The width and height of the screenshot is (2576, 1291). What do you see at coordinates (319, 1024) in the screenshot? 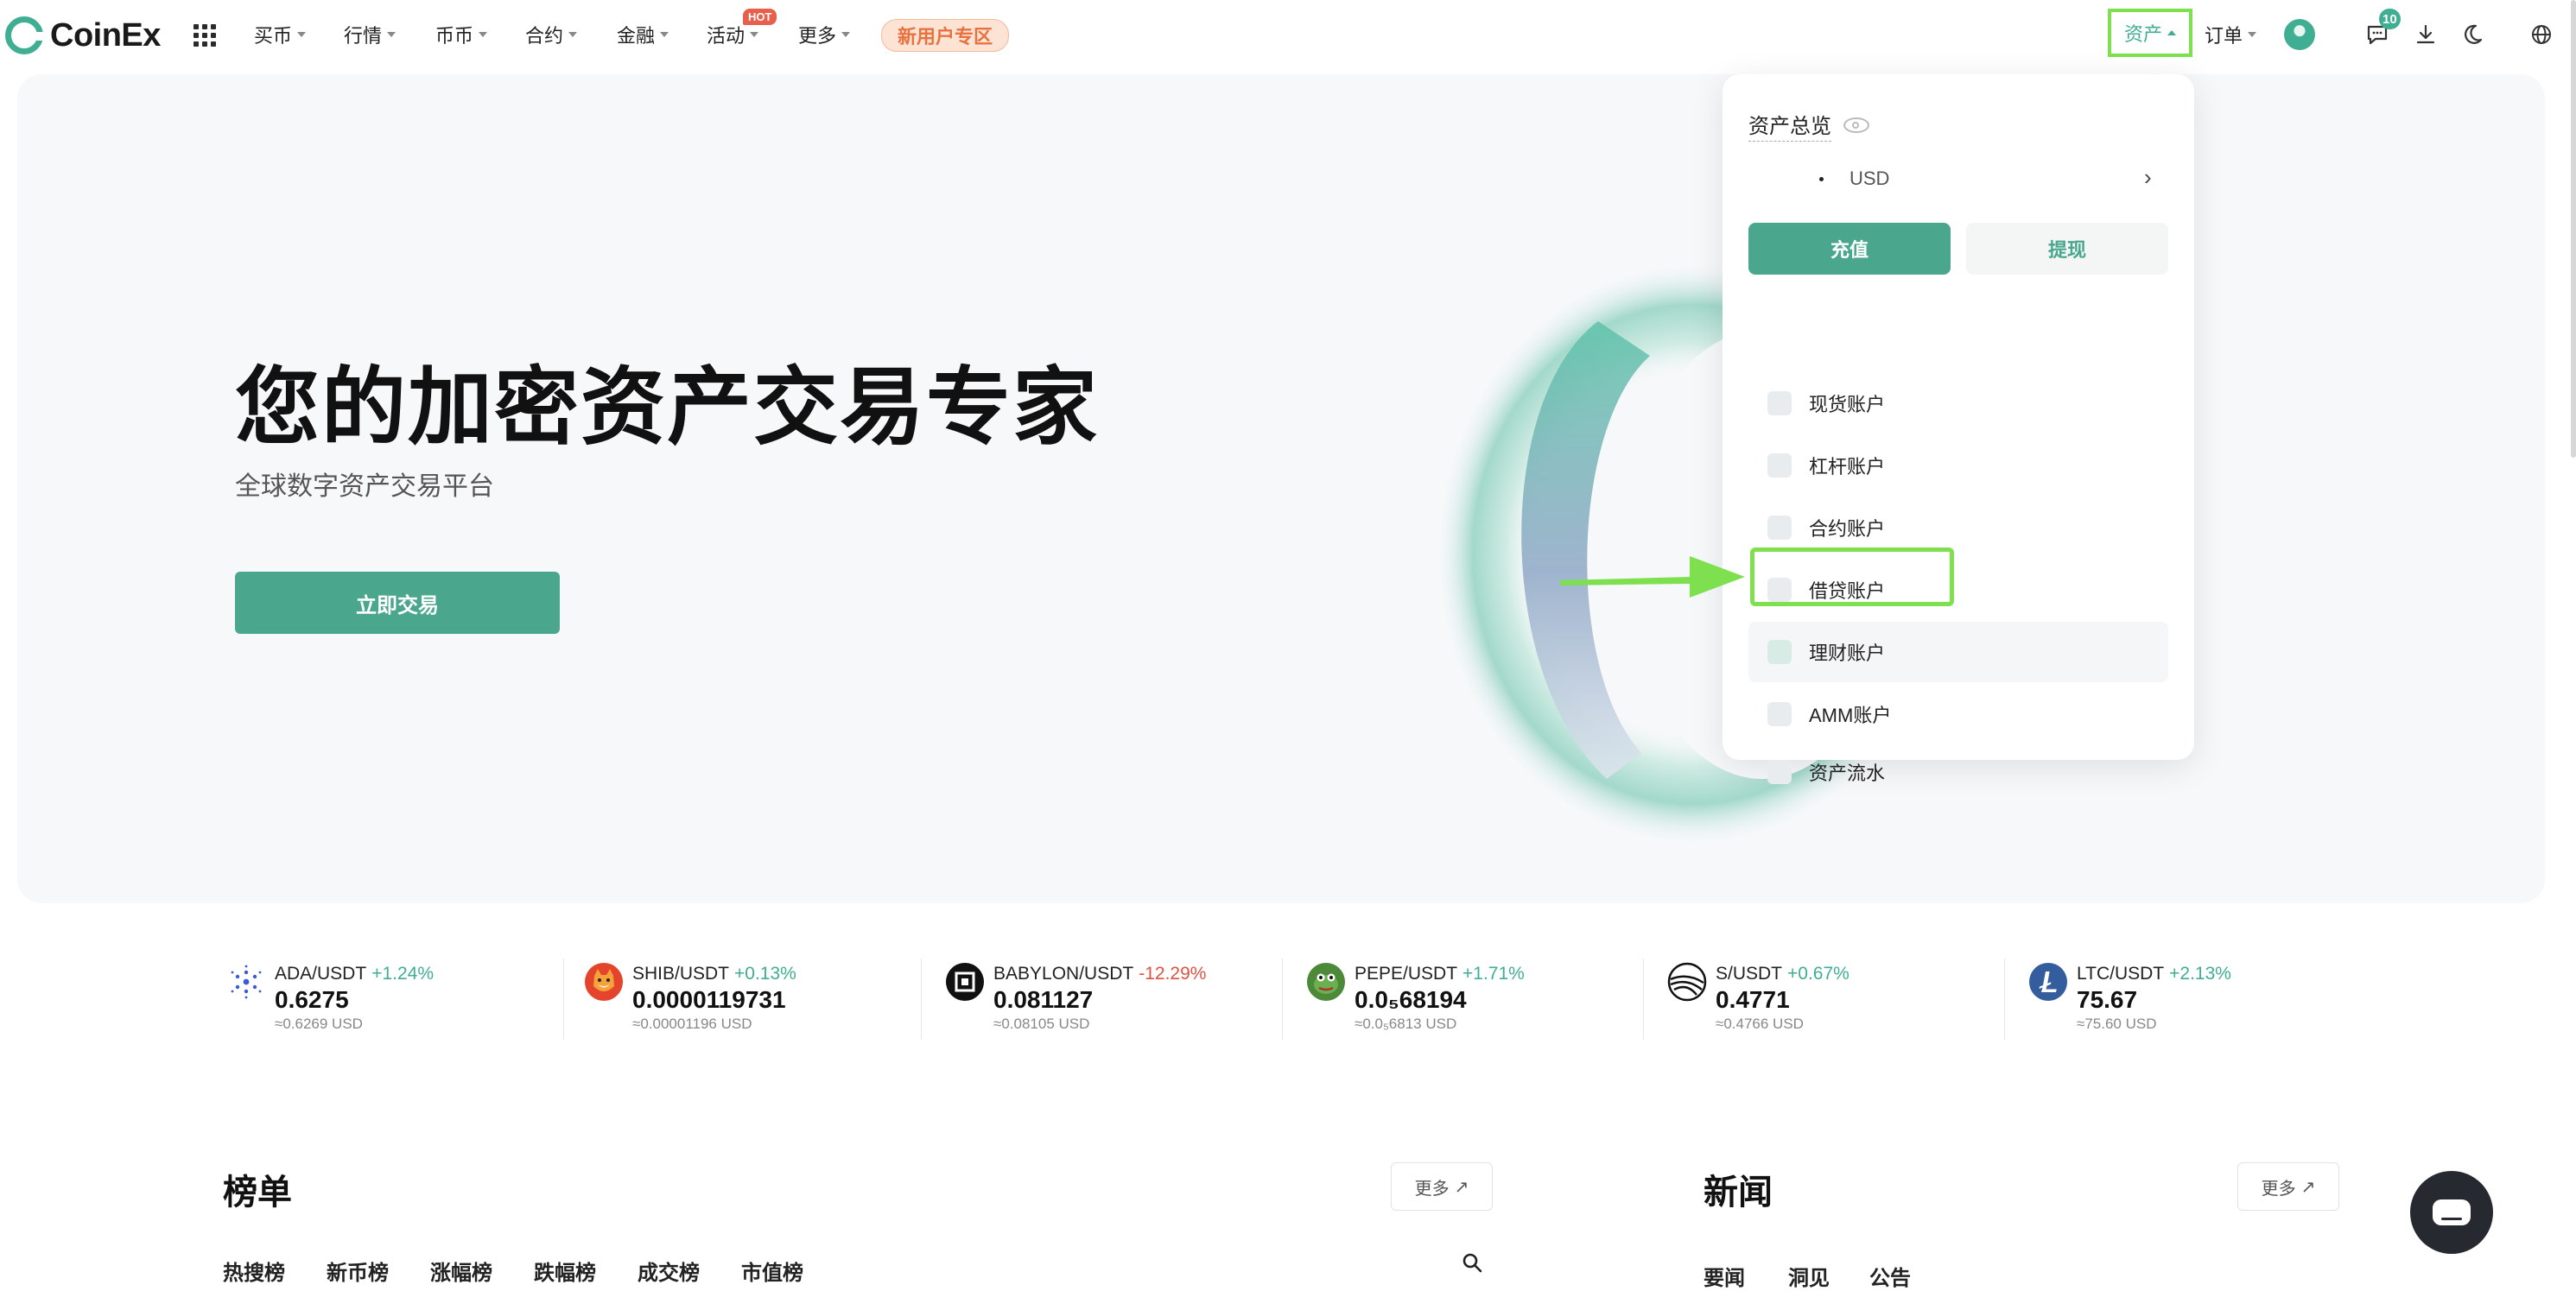
I see `ticker-usd: ≈0.6269 USD` at bounding box center [319, 1024].